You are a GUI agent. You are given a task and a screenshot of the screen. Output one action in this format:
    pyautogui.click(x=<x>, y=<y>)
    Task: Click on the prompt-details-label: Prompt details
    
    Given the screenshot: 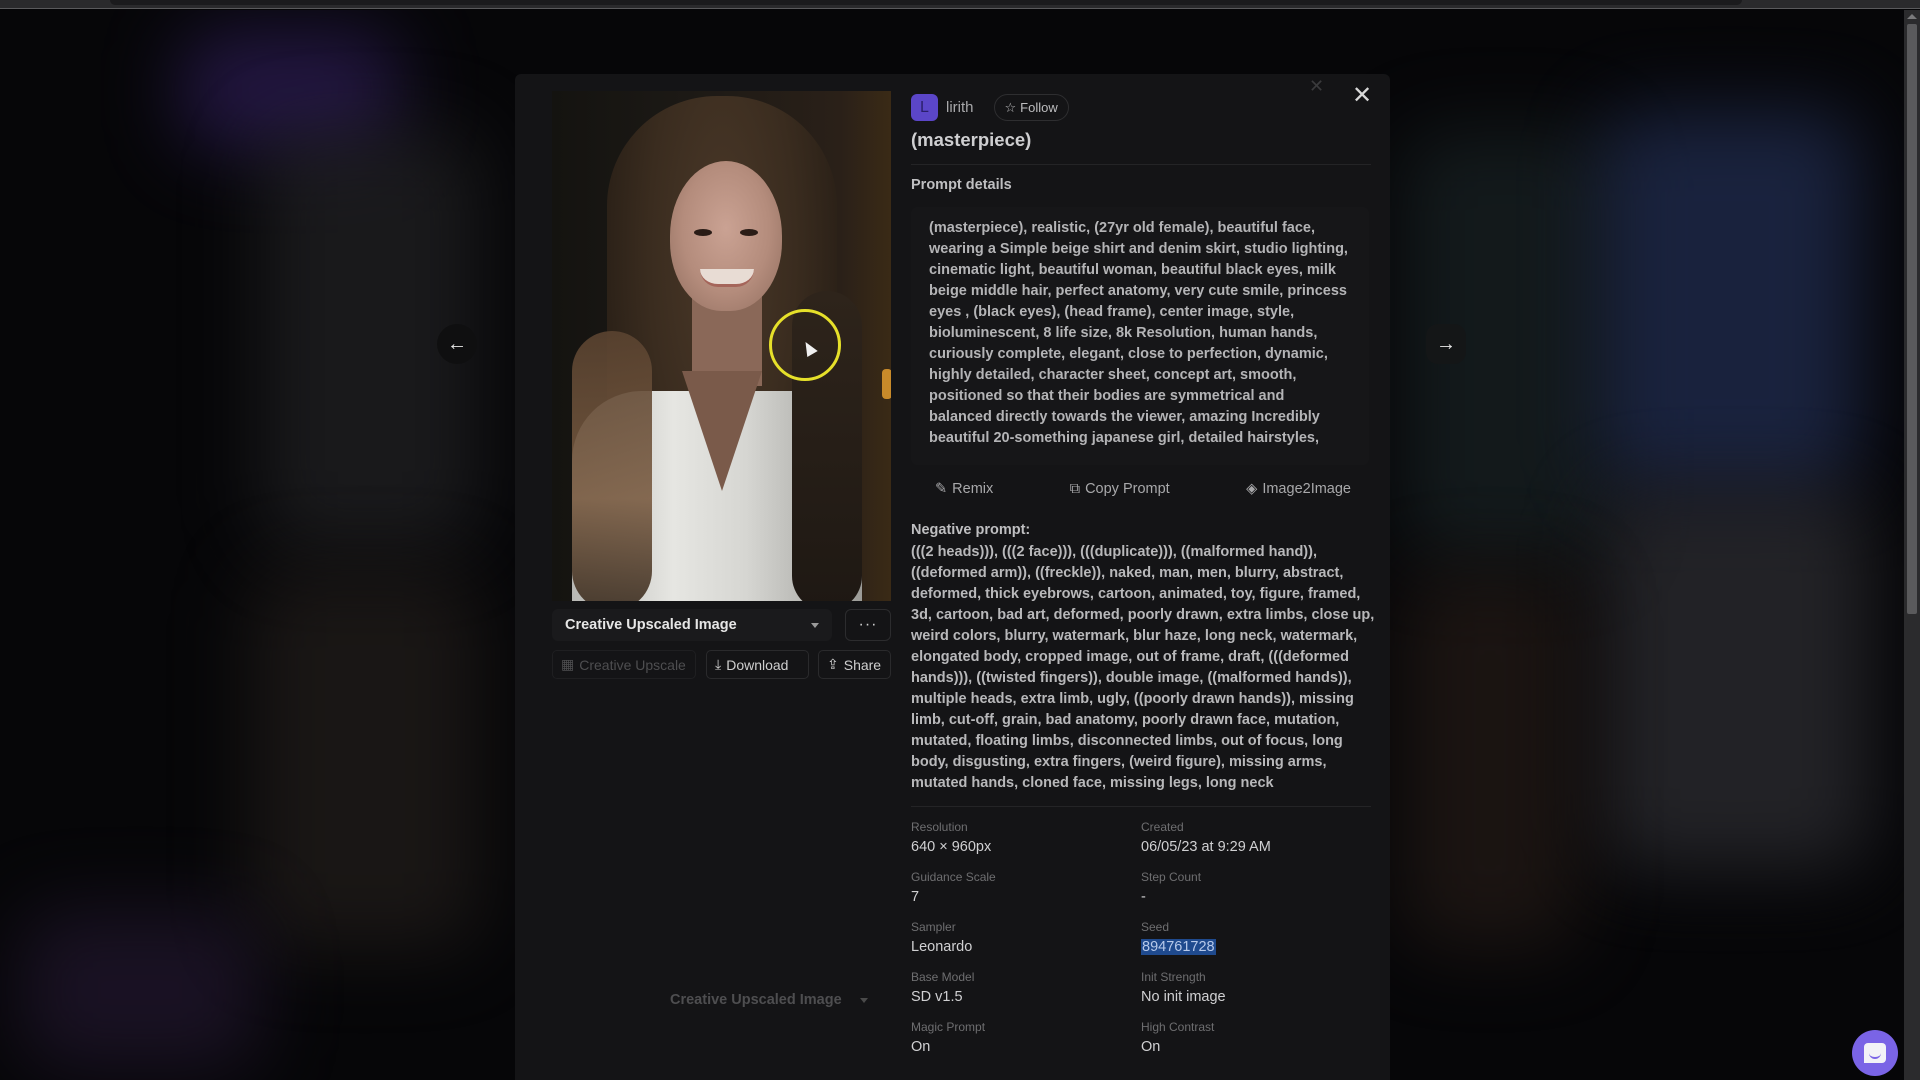 What is the action you would take?
    pyautogui.click(x=961, y=185)
    